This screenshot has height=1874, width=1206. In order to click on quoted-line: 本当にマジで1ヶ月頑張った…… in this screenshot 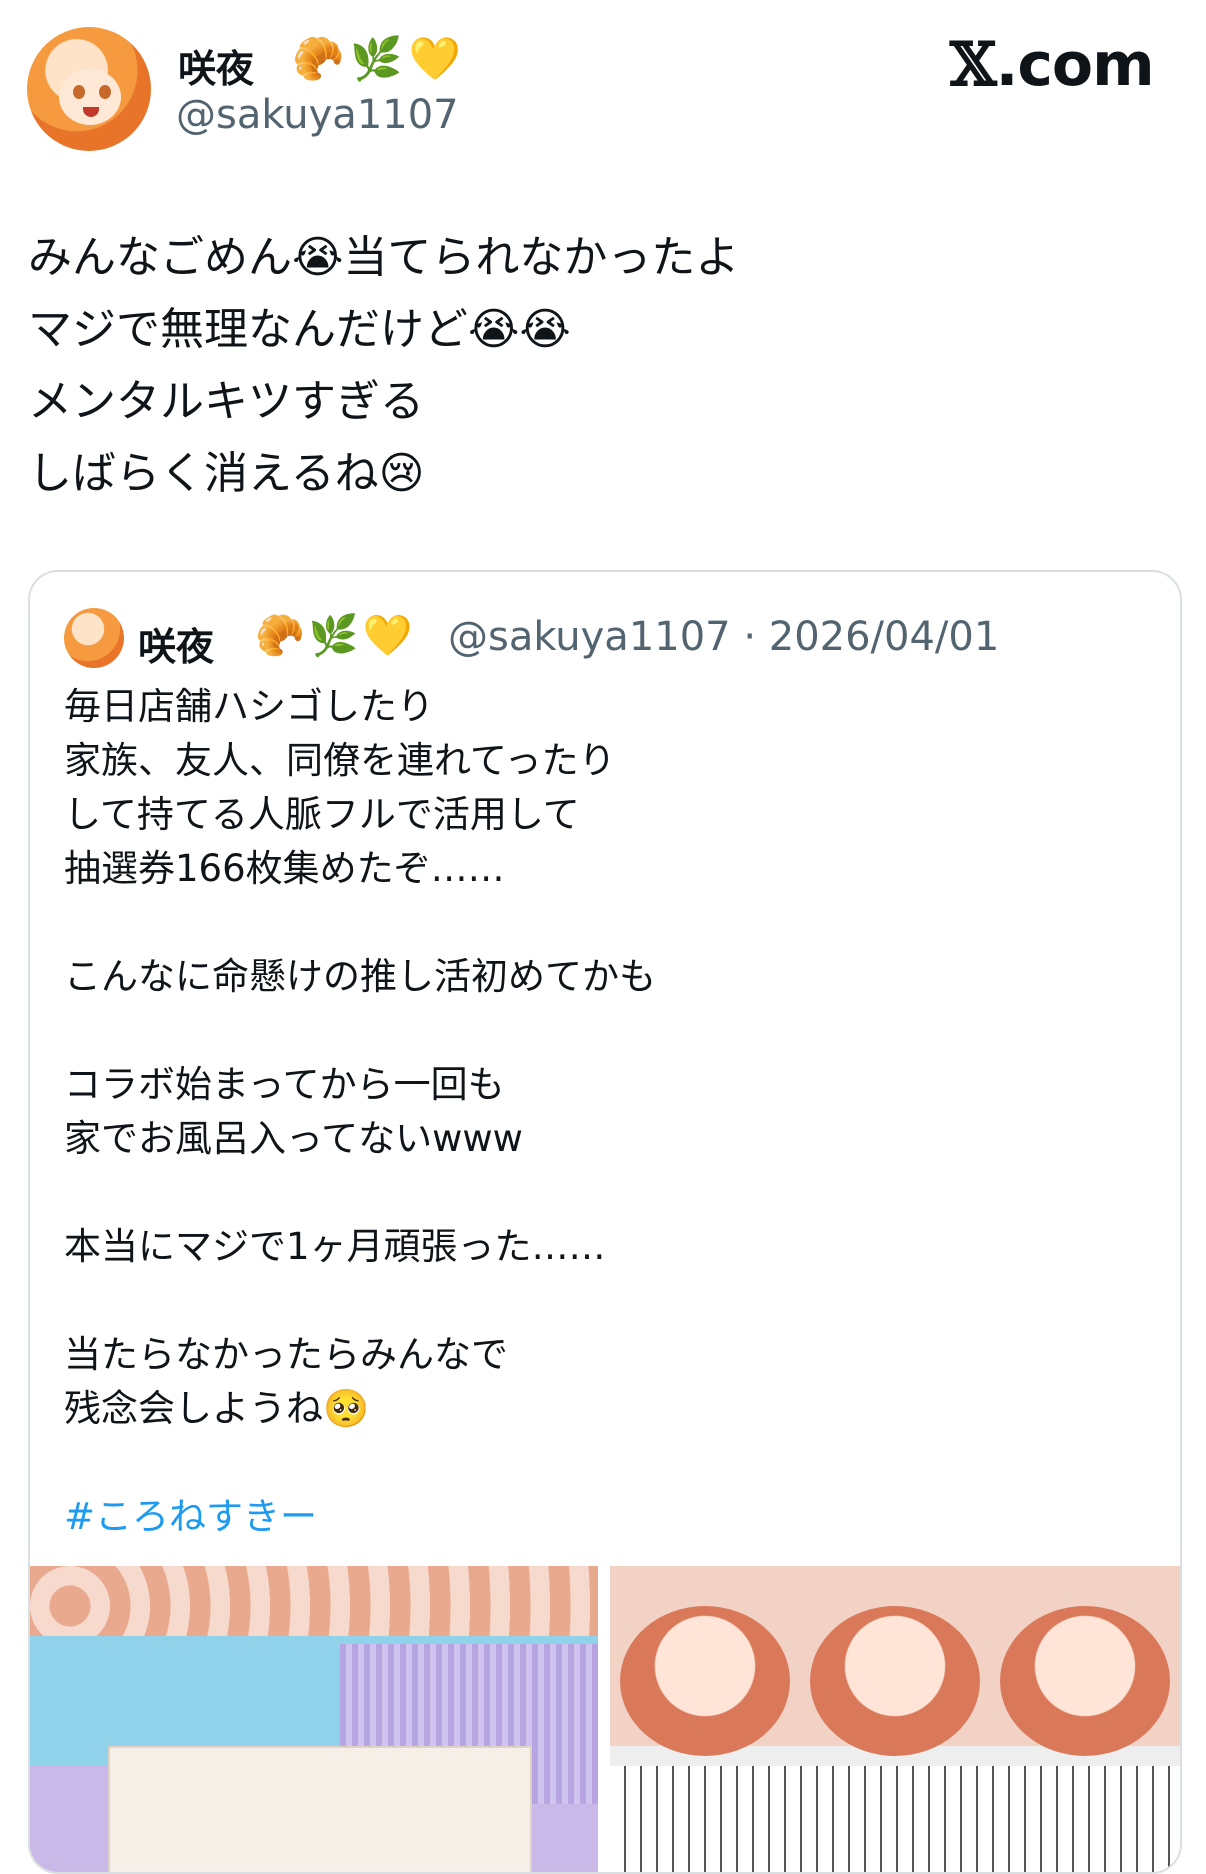, I will do `click(335, 1246)`.